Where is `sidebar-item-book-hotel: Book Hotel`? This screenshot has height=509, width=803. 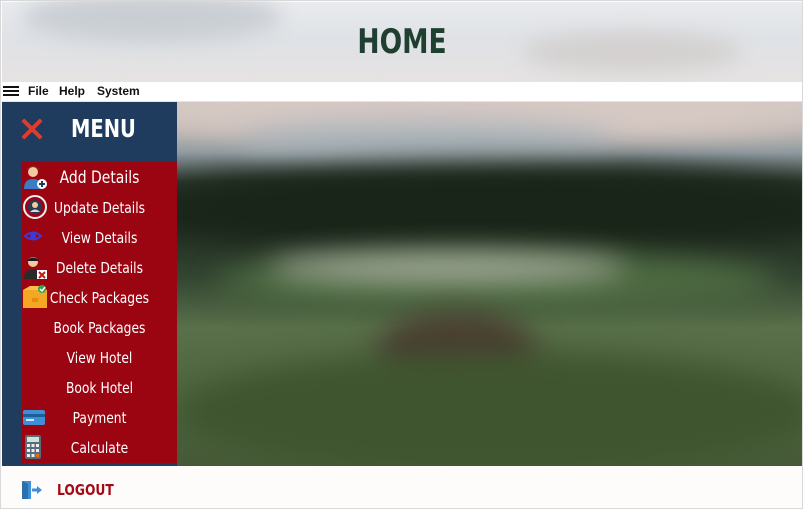
sidebar-item-book-hotel: Book Hotel is located at coordinates (99, 387).